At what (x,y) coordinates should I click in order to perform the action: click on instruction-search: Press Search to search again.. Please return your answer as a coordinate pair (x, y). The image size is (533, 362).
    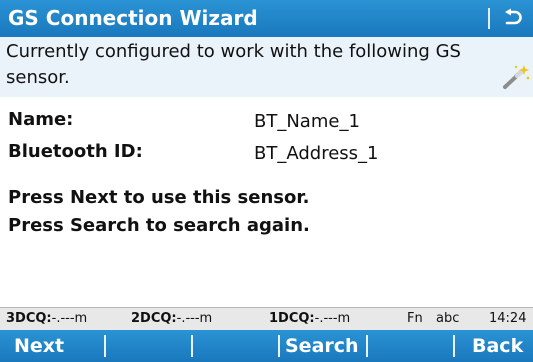
    Looking at the image, I should click on (159, 225).